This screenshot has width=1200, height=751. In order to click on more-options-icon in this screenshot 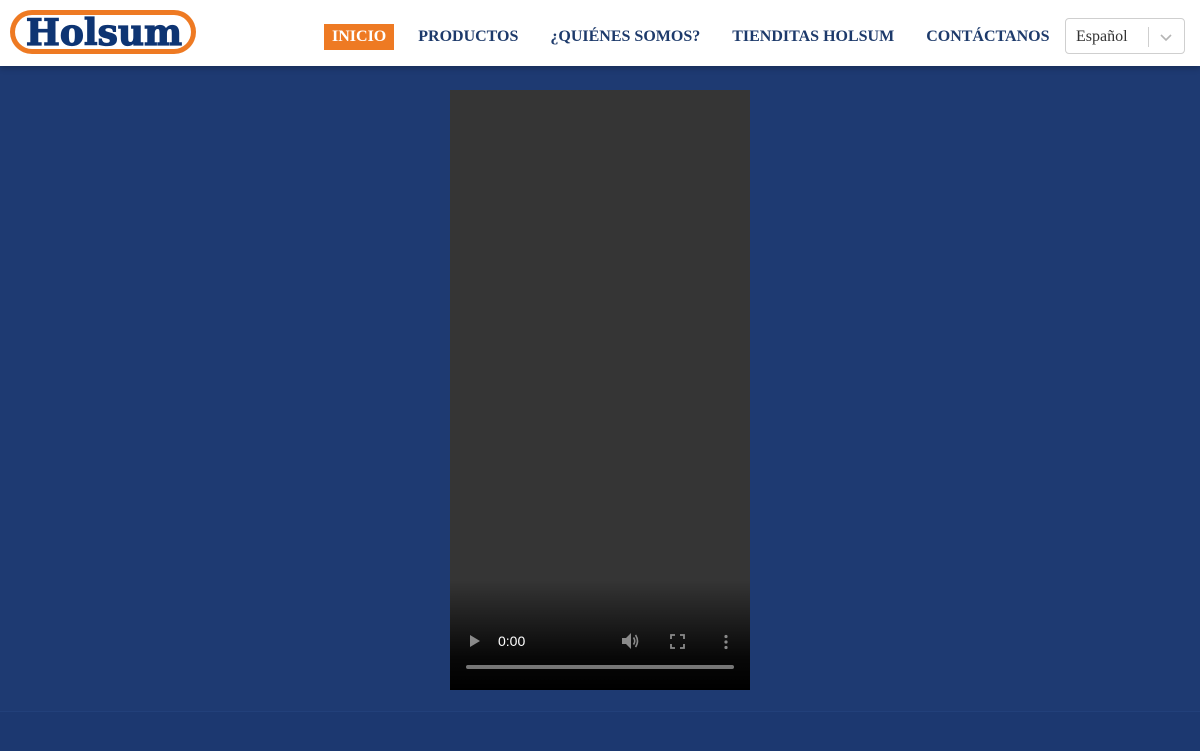, I will do `click(726, 642)`.